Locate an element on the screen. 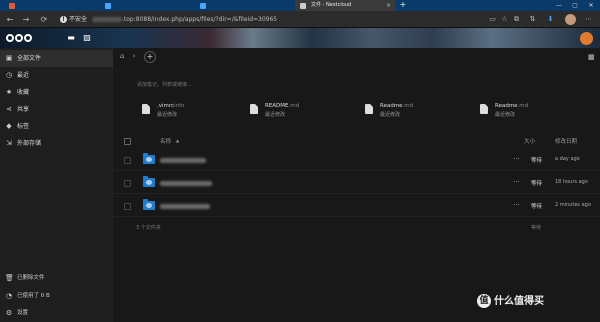 The image size is (600, 322). tag-icon: ◆ is located at coordinates (9, 126).